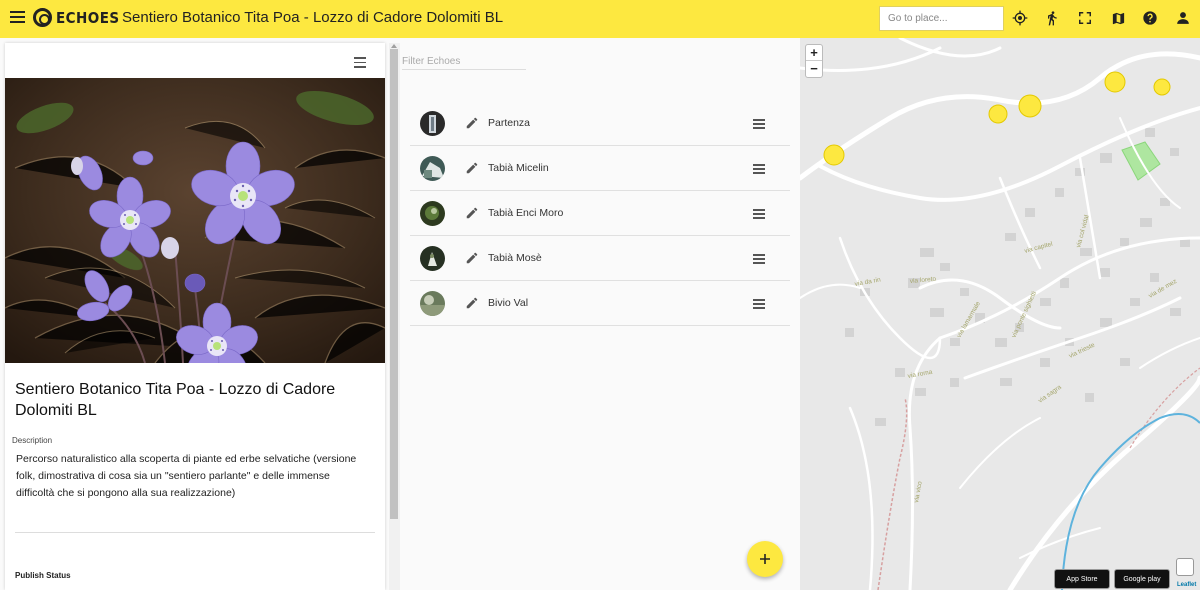 The width and height of the screenshot is (1200, 590). What do you see at coordinates (525, 213) in the screenshot?
I see `echo-name: Tabià Enci Moro` at bounding box center [525, 213].